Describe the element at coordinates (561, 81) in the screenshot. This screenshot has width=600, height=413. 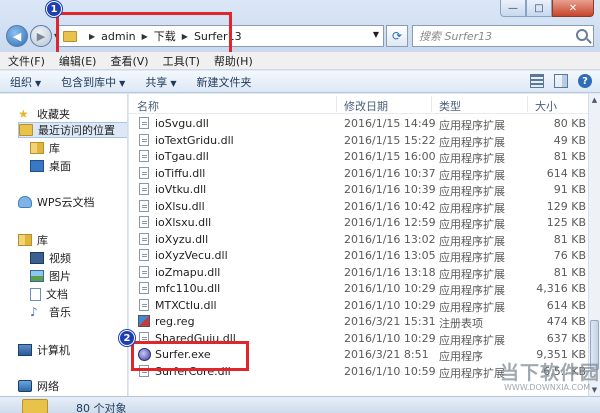
I see `preview-pane-icon` at that location.